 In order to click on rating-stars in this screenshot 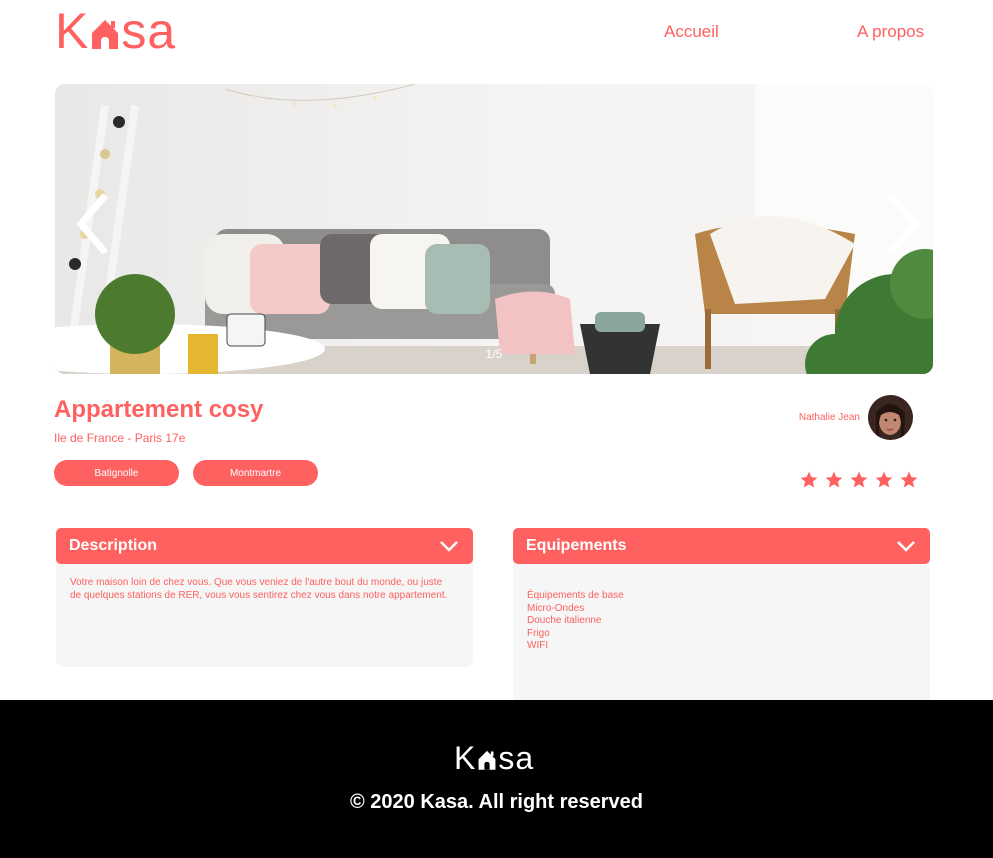, I will do `click(859, 480)`.